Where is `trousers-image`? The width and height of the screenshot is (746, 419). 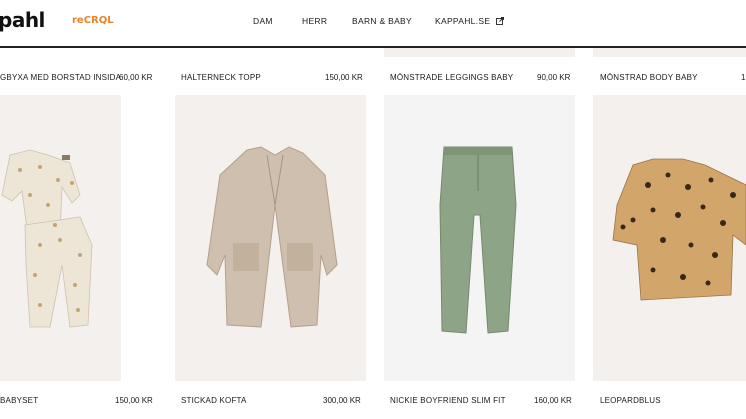
trousers-image is located at coordinates (478, 240).